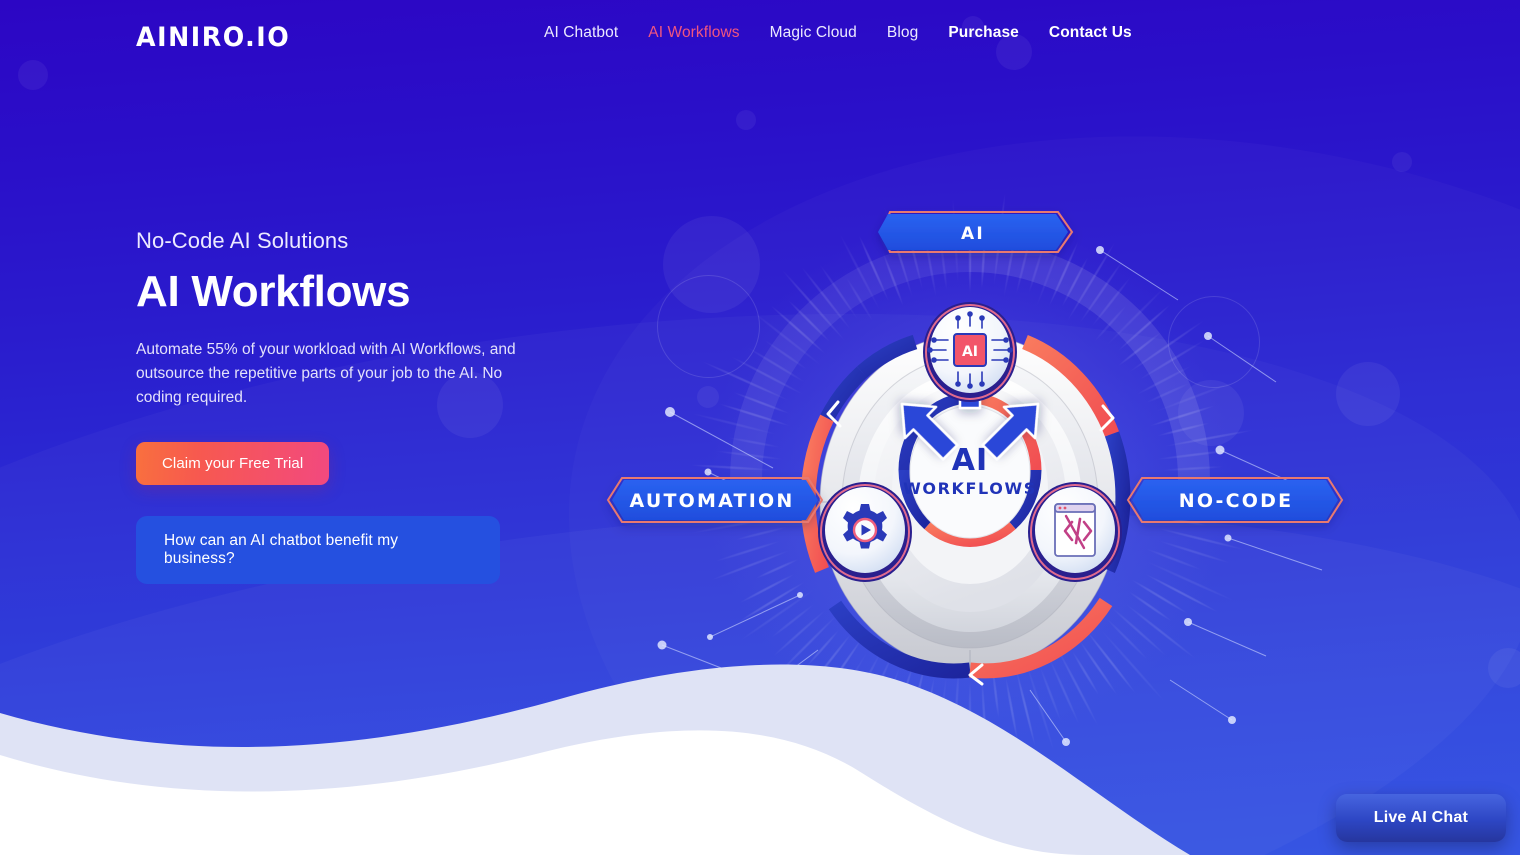 The height and width of the screenshot is (855, 1520). What do you see at coordinates (970, 460) in the screenshot?
I see `center-label-ai: AI` at bounding box center [970, 460].